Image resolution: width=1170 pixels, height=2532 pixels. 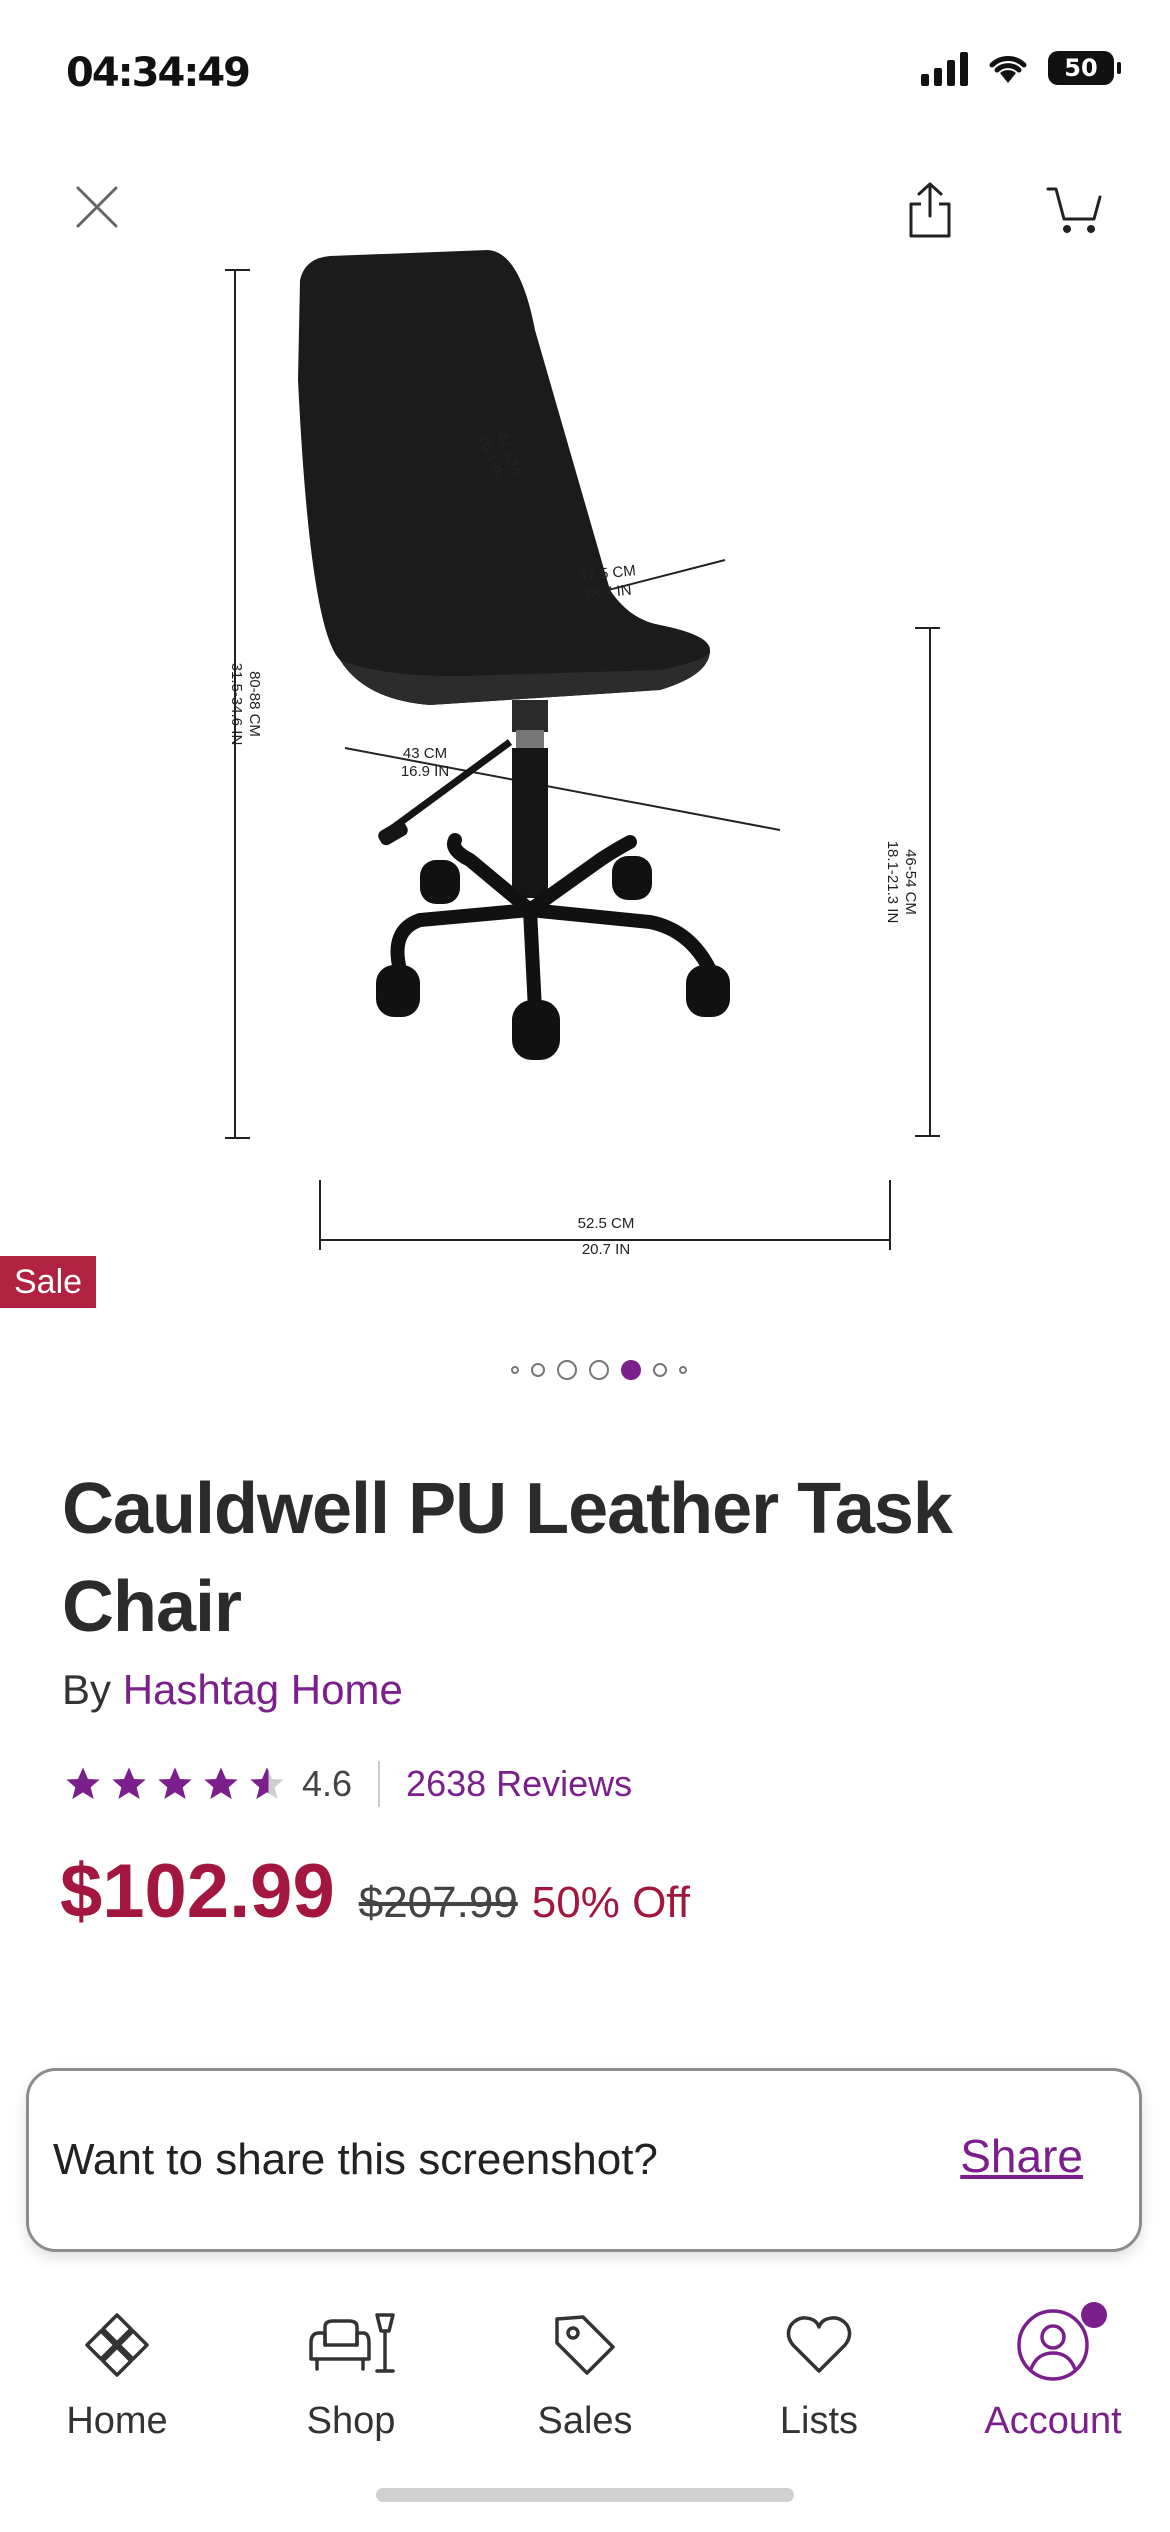 I want to click on dim-total-height-in: 31.5-34.6 IN, so click(x=236, y=704).